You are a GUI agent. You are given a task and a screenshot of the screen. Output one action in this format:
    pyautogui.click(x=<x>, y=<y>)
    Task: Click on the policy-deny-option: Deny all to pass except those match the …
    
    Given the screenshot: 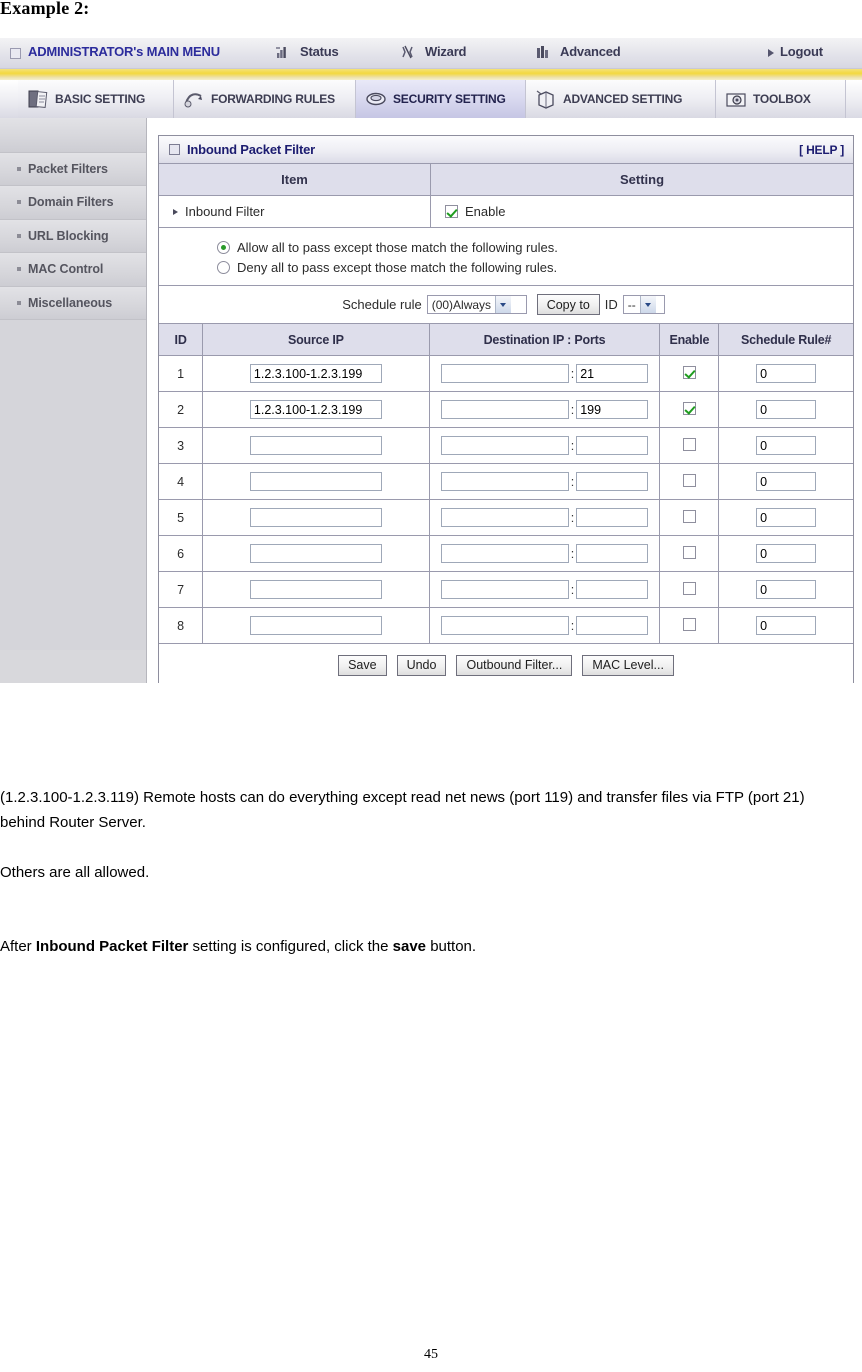 What is the action you would take?
    pyautogui.click(x=535, y=267)
    